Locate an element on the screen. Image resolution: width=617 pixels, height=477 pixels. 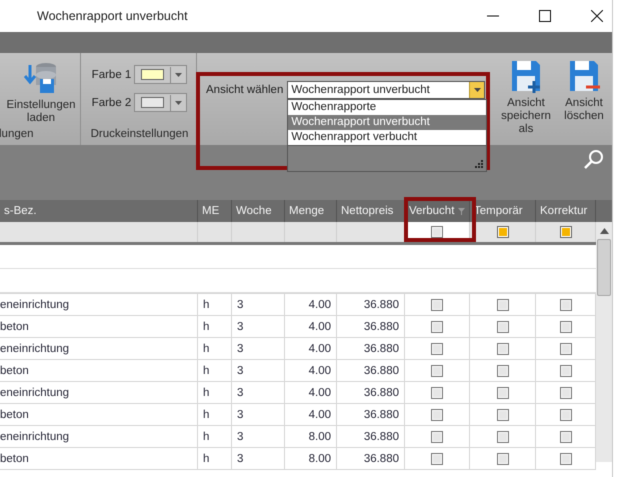
close-icon is located at coordinates (597, 16).